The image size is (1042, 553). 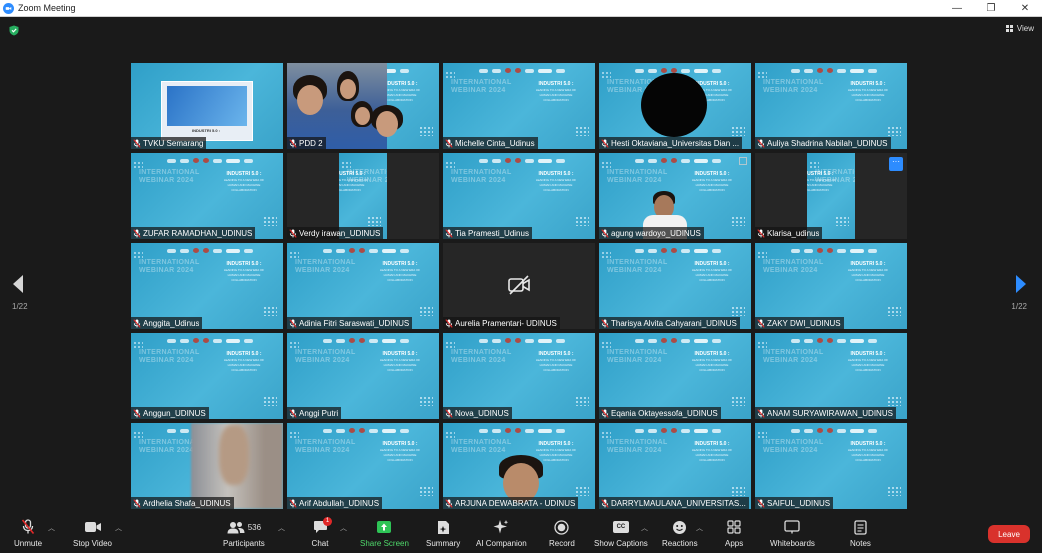 I want to click on show-captions-button: CC Show Captions, so click(x=621, y=533).